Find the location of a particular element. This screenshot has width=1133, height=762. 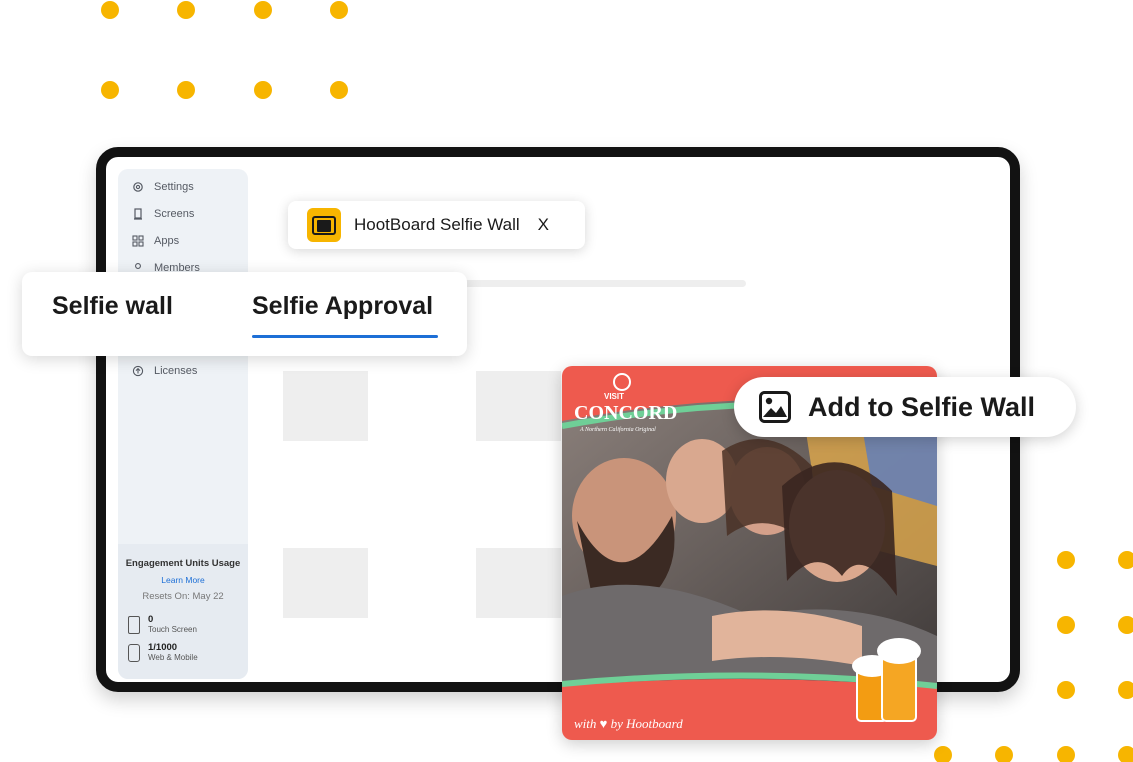

usage-web-label: Web & Mobile is located at coordinates (173, 657).